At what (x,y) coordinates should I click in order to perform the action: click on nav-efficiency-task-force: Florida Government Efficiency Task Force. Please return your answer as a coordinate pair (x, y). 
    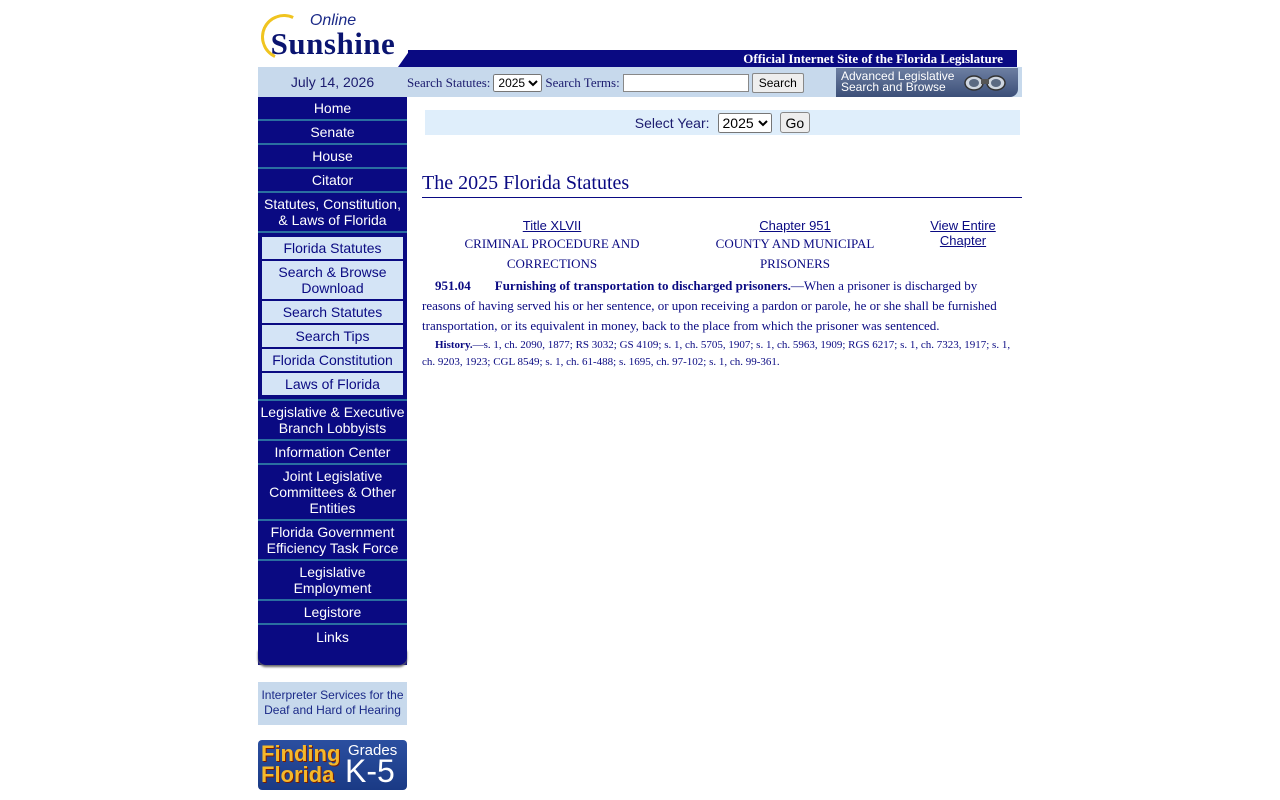
    Looking at the image, I should click on (332, 541).